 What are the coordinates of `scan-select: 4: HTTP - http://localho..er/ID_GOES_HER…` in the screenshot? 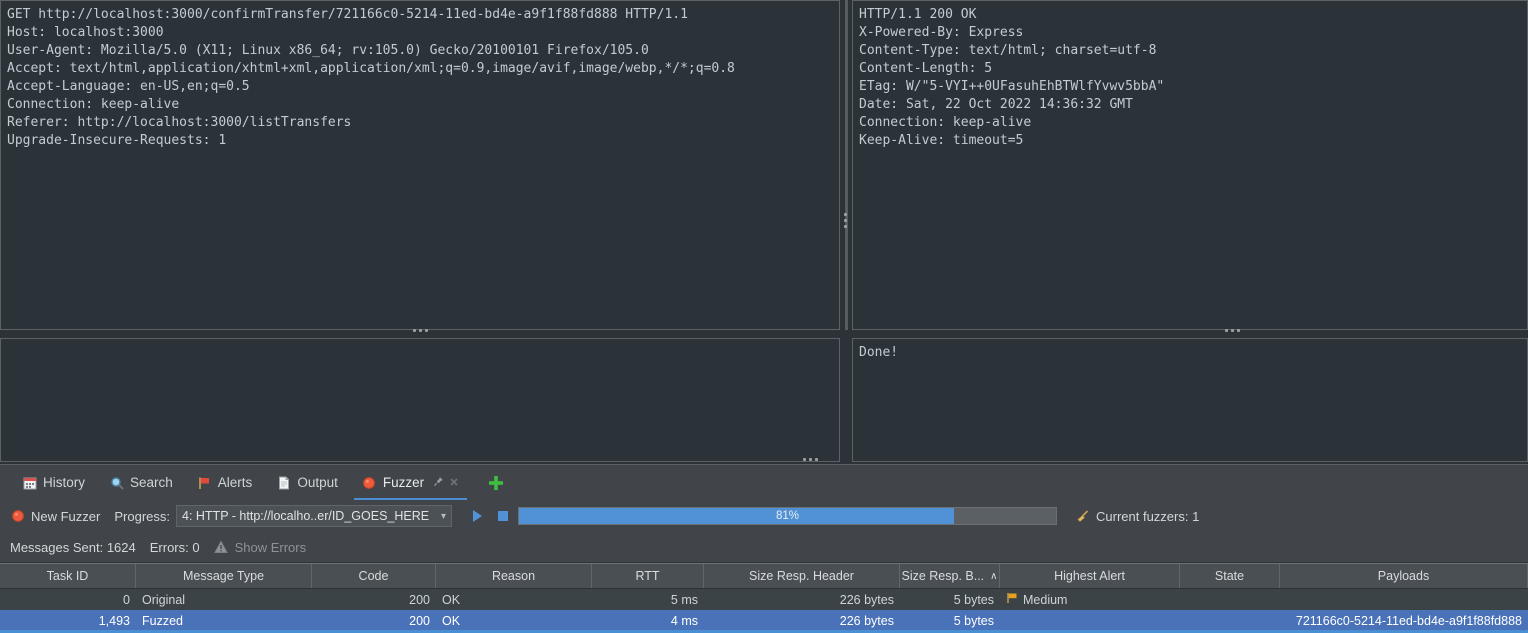 It's located at (314, 516).